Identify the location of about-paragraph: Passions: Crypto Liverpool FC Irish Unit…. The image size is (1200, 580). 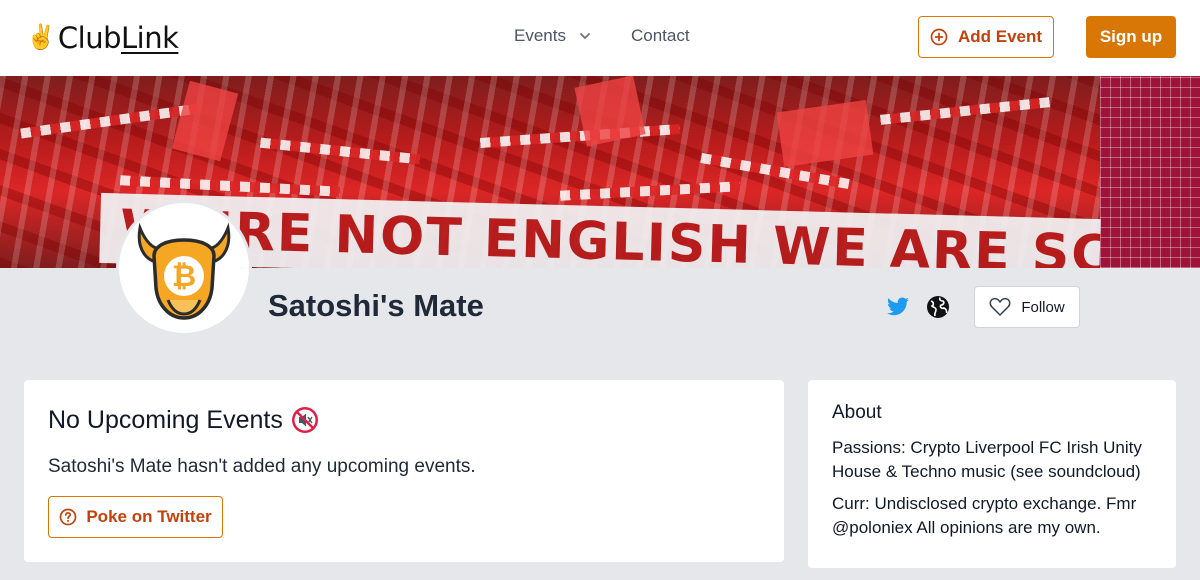
(987, 459).